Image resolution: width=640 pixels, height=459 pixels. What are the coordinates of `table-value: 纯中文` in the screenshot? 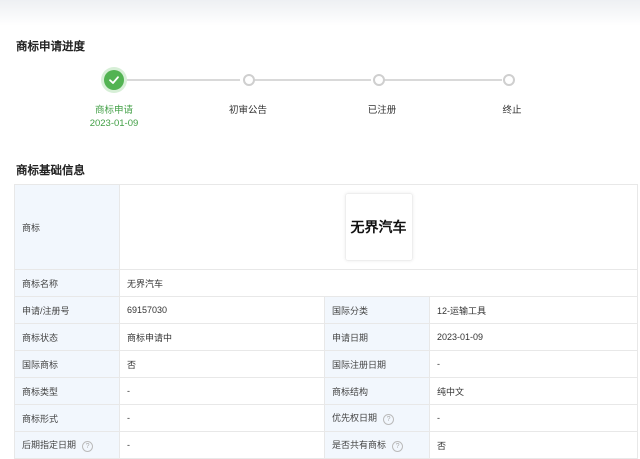 It's located at (533, 391).